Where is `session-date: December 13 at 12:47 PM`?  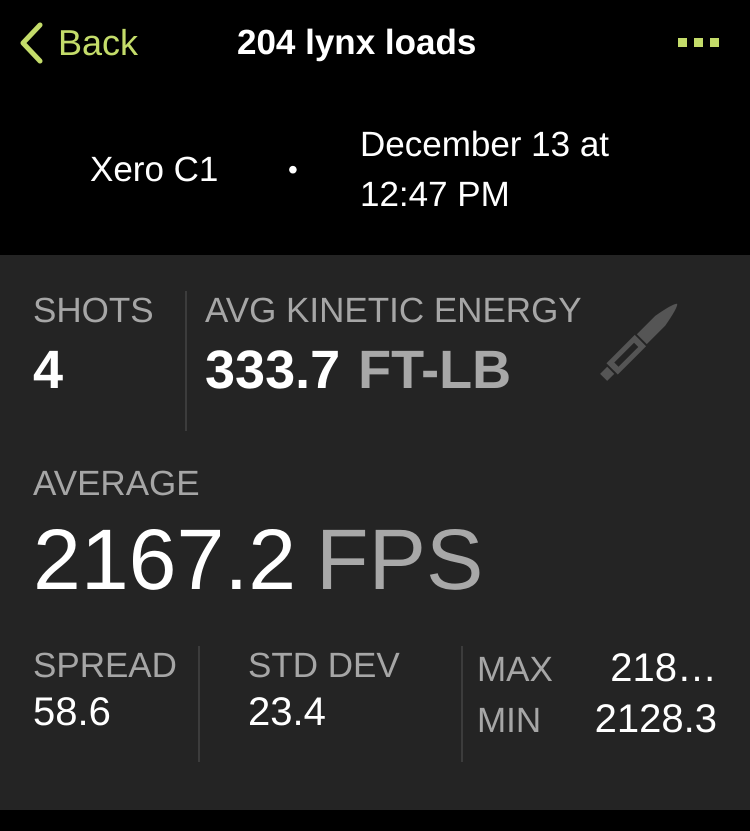
session-date: December 13 at 12:47 PM is located at coordinates (485, 170).